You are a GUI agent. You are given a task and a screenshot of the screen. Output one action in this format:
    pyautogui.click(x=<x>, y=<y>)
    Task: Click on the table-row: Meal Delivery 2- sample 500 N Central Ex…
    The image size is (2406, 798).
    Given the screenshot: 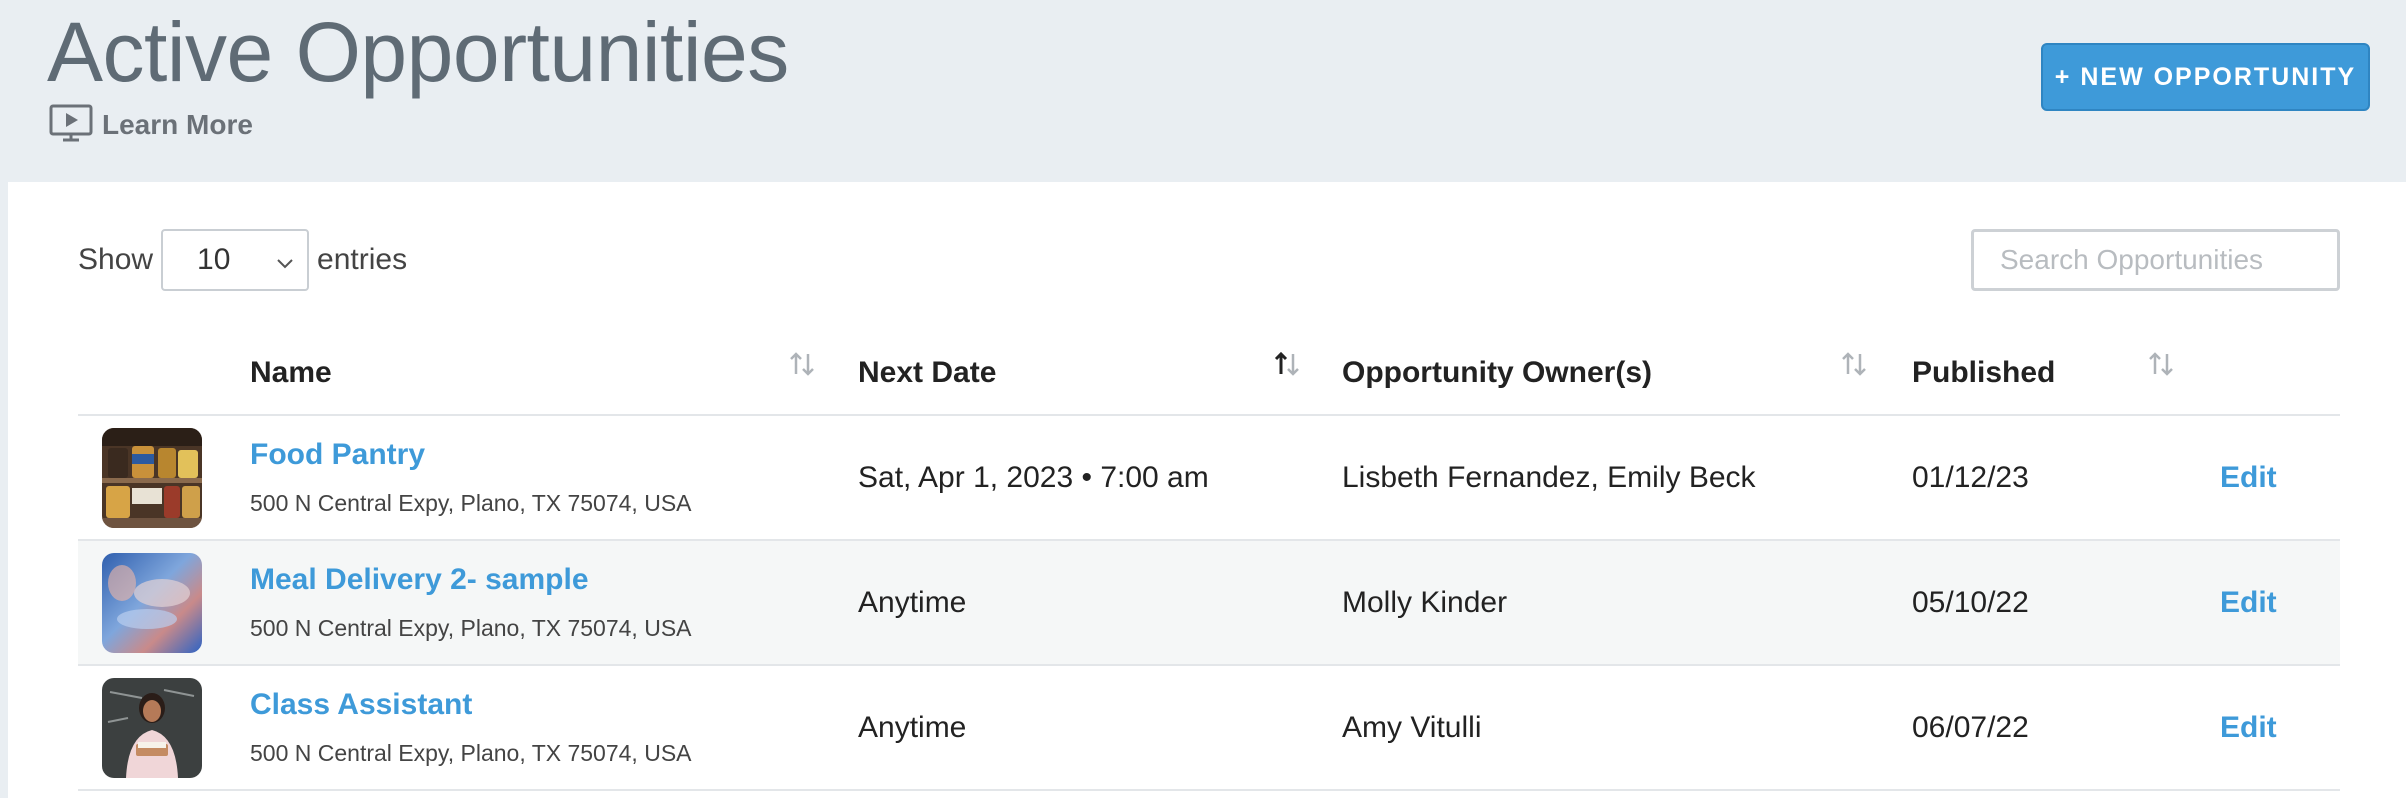 What is the action you would take?
    pyautogui.click(x=1209, y=603)
    